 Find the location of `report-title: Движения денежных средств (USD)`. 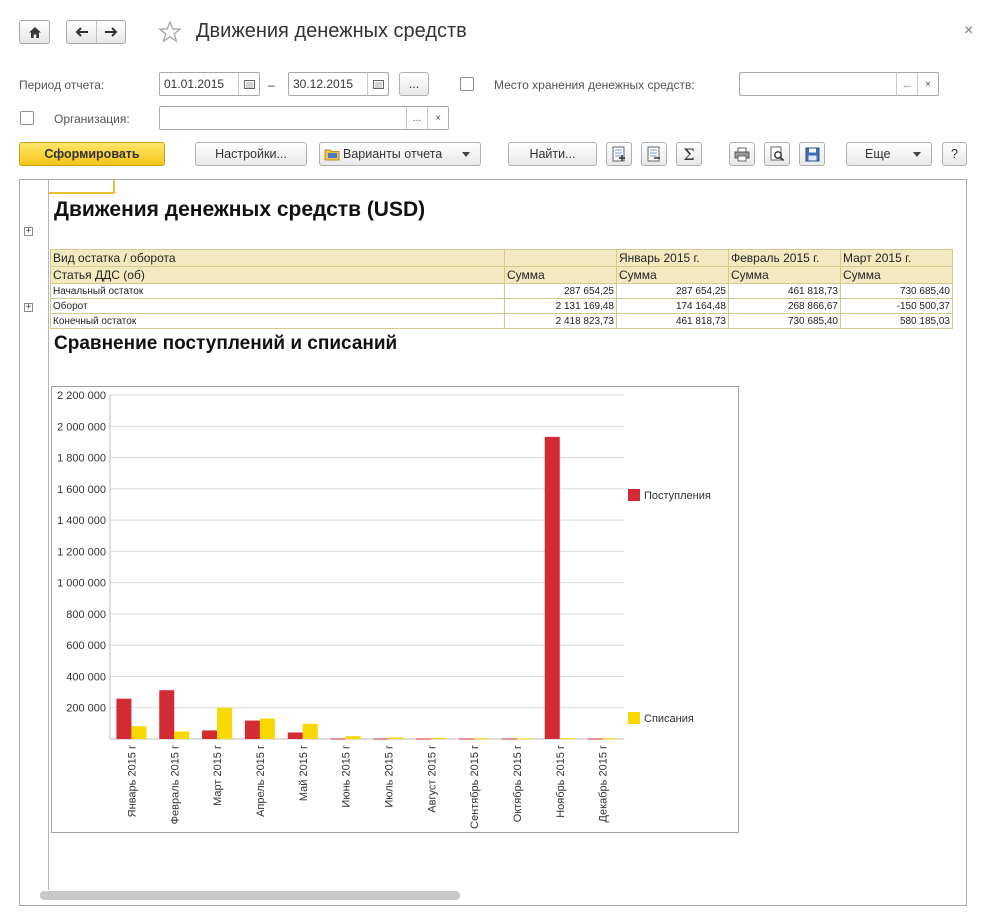

report-title: Движения денежных средств (USD) is located at coordinates (240, 209).